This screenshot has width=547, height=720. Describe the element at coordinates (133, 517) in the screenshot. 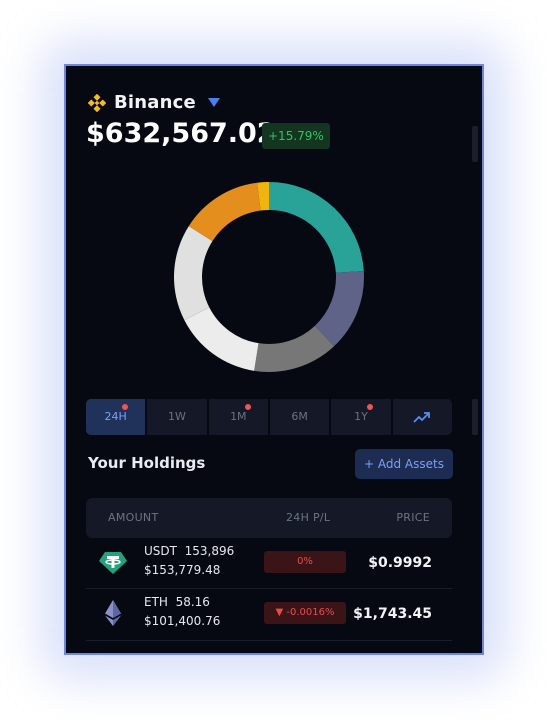

I see `column-amount: AMOUNT` at that location.